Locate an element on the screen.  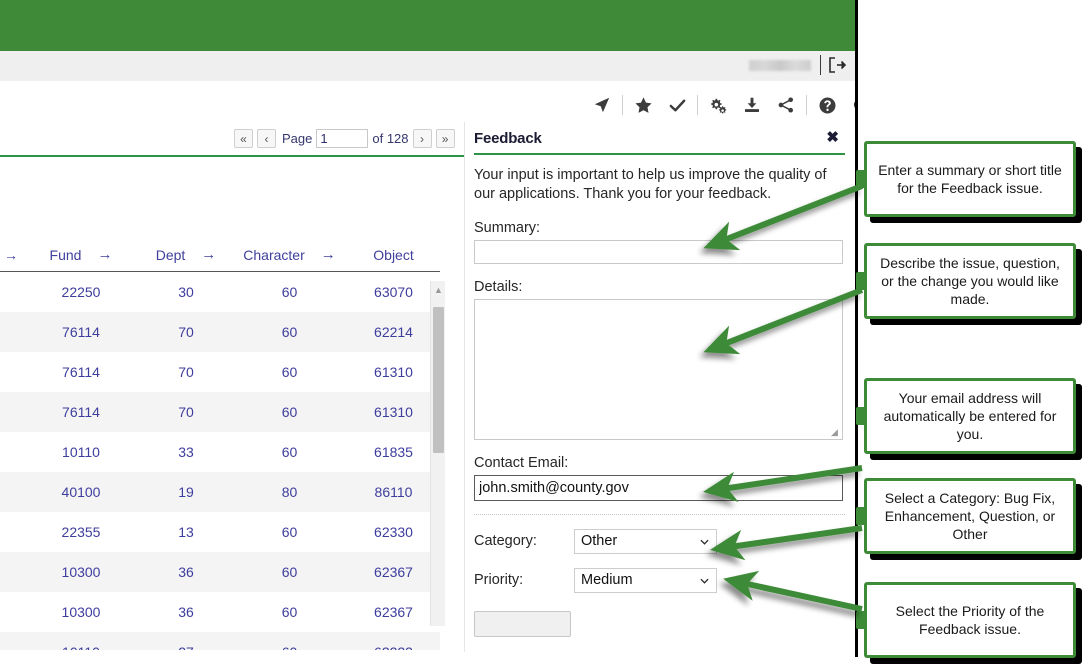
scroll-up-icon: ▲ is located at coordinates (438, 290).